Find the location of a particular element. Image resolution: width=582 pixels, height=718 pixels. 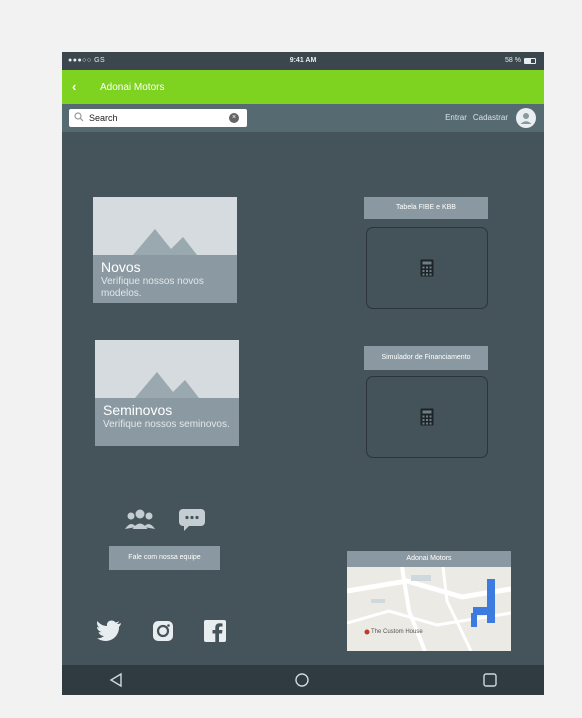

seminovos-caption: Seminovos Verifique nossos seminovos. is located at coordinates (167, 422).